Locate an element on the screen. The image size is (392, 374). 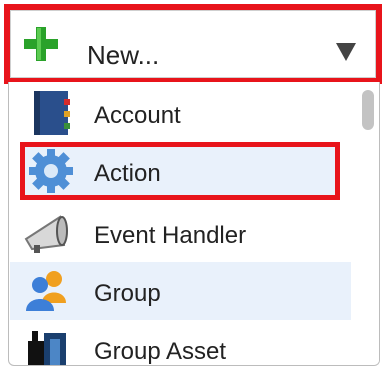
gear-icon is located at coordinates (51, 171).